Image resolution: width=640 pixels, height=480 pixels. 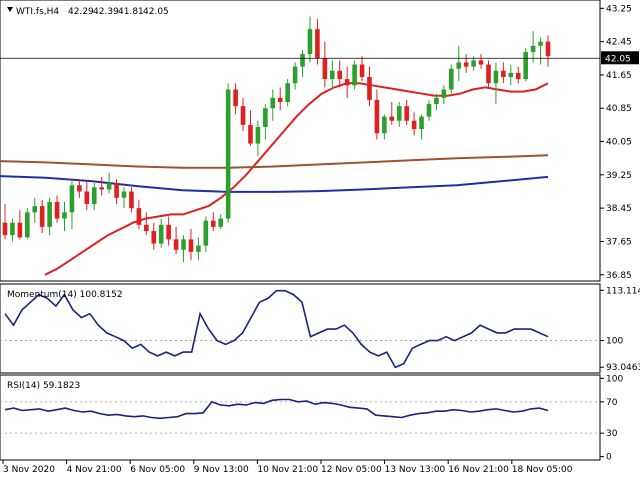 What do you see at coordinates (29, 470) in the screenshot?
I see `time-tick-label: 3 Nov 2020` at bounding box center [29, 470].